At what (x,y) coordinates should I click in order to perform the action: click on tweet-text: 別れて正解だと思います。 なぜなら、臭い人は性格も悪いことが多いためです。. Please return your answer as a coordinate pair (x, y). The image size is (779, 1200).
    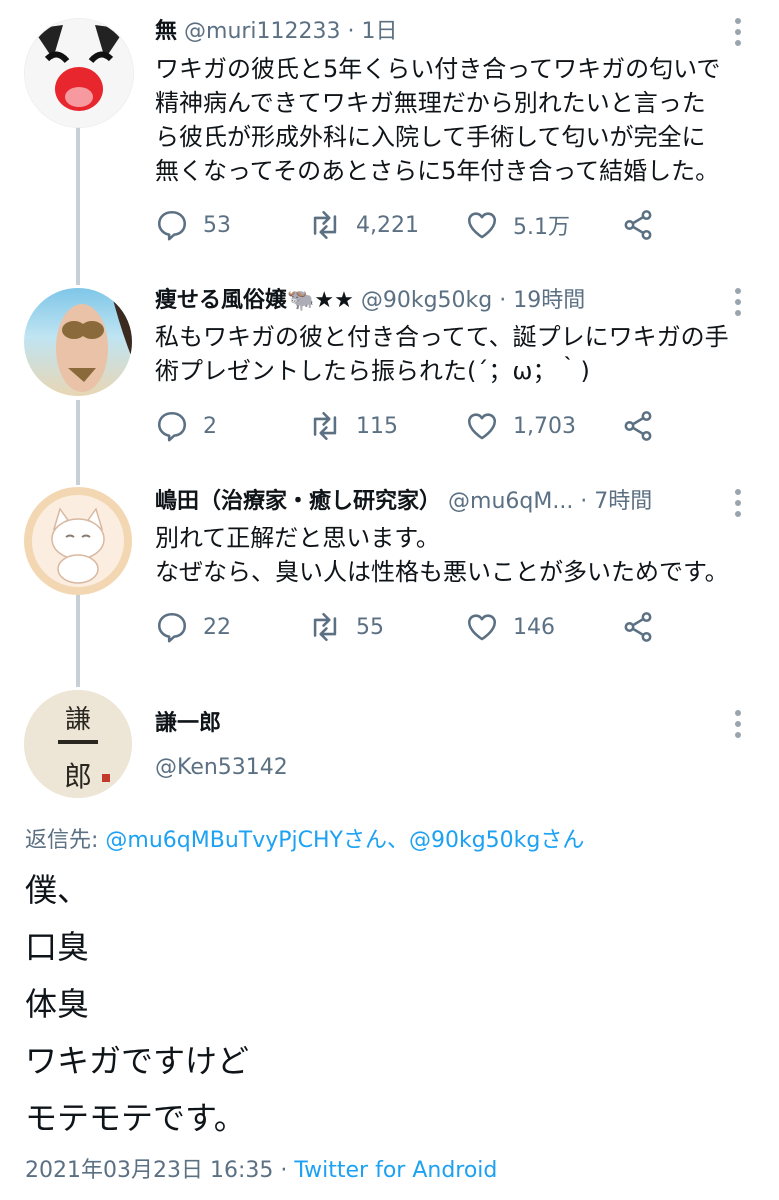
    Looking at the image, I should click on (442, 555).